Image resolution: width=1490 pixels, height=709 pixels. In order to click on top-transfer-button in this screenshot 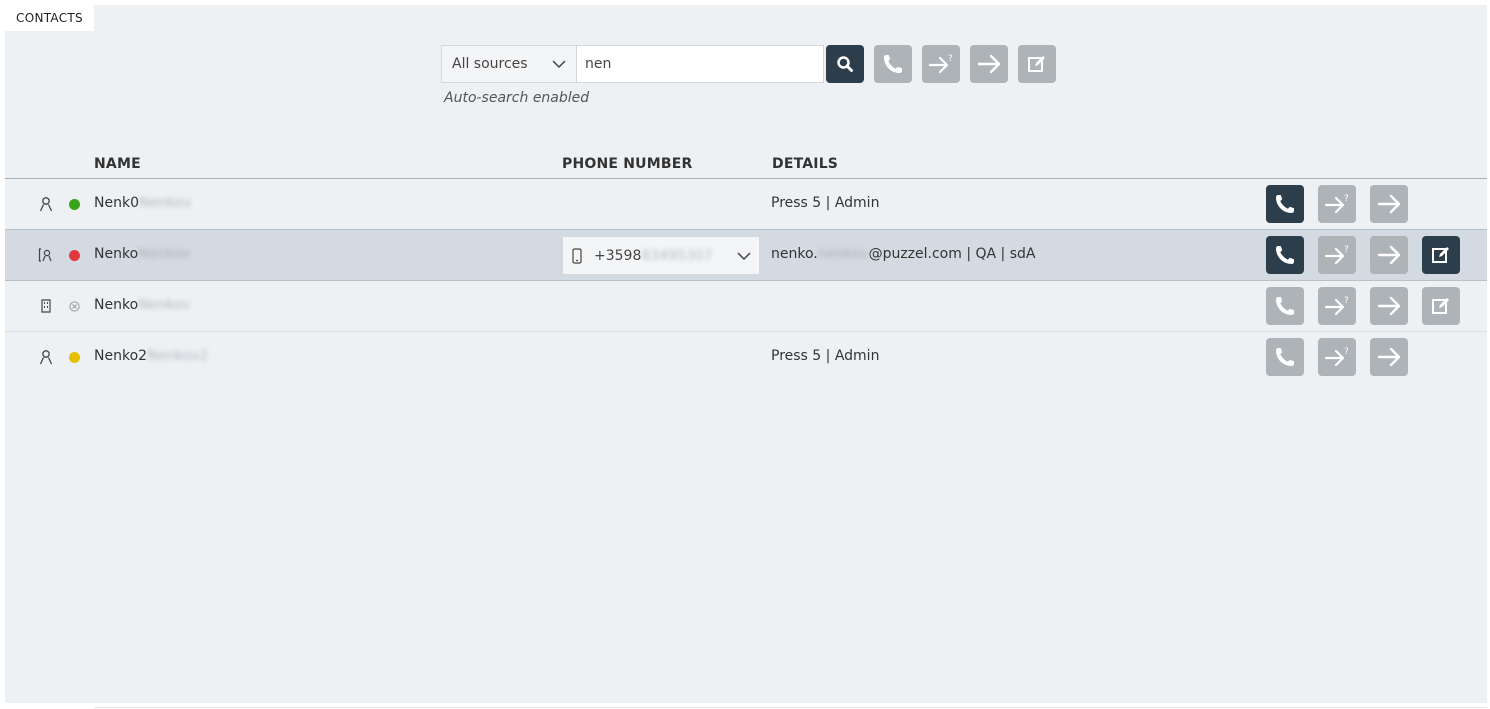, I will do `click(989, 64)`.